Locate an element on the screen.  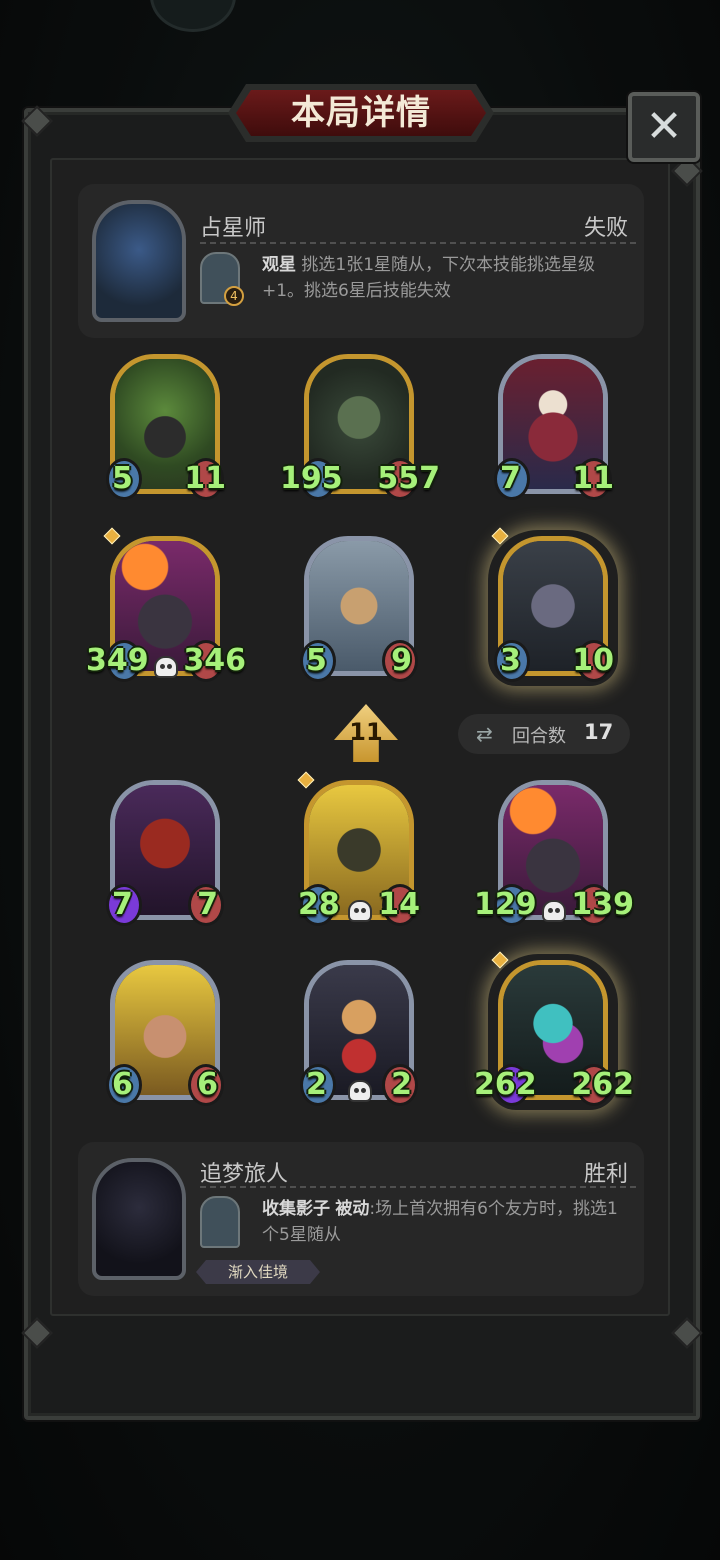
minion-card: 349 346 is located at coordinates (166, 604).